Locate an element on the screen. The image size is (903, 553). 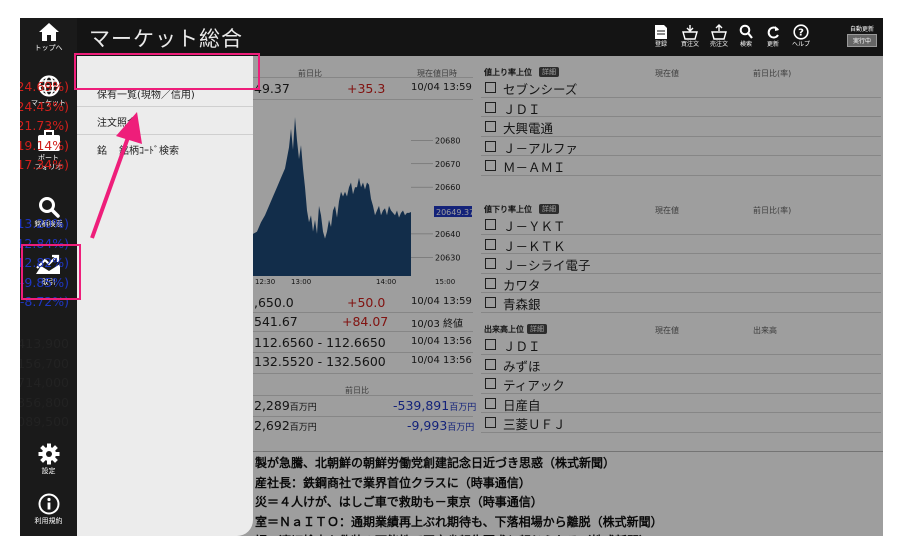
stock-volume: 42,089,500 is located at coordinates (44, 421).